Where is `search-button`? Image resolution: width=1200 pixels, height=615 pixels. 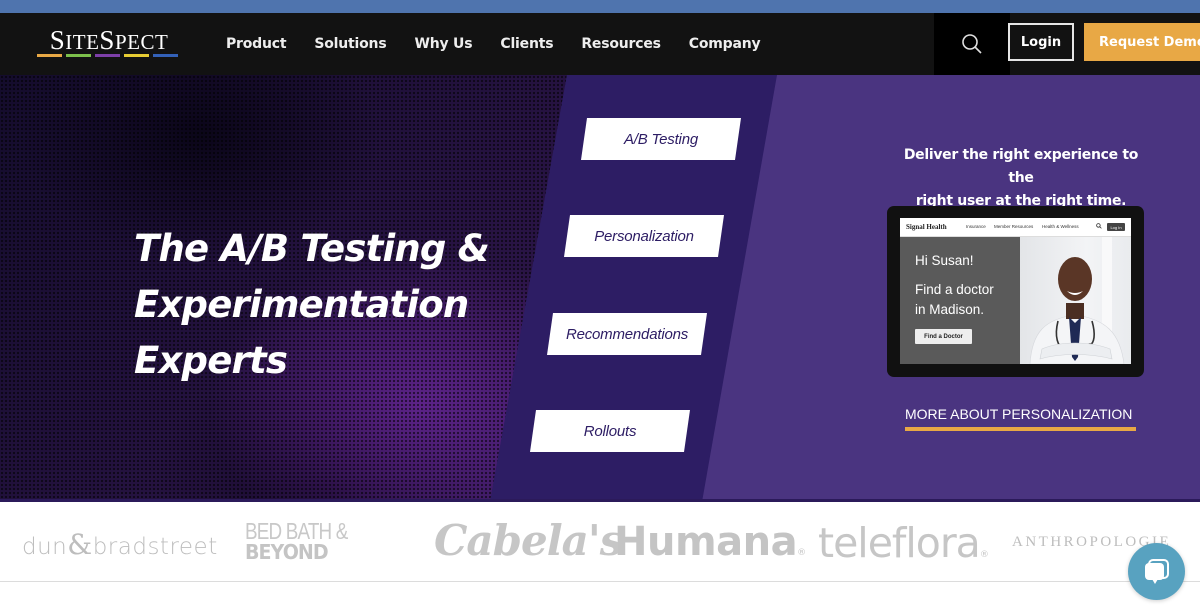
search-button is located at coordinates (972, 44).